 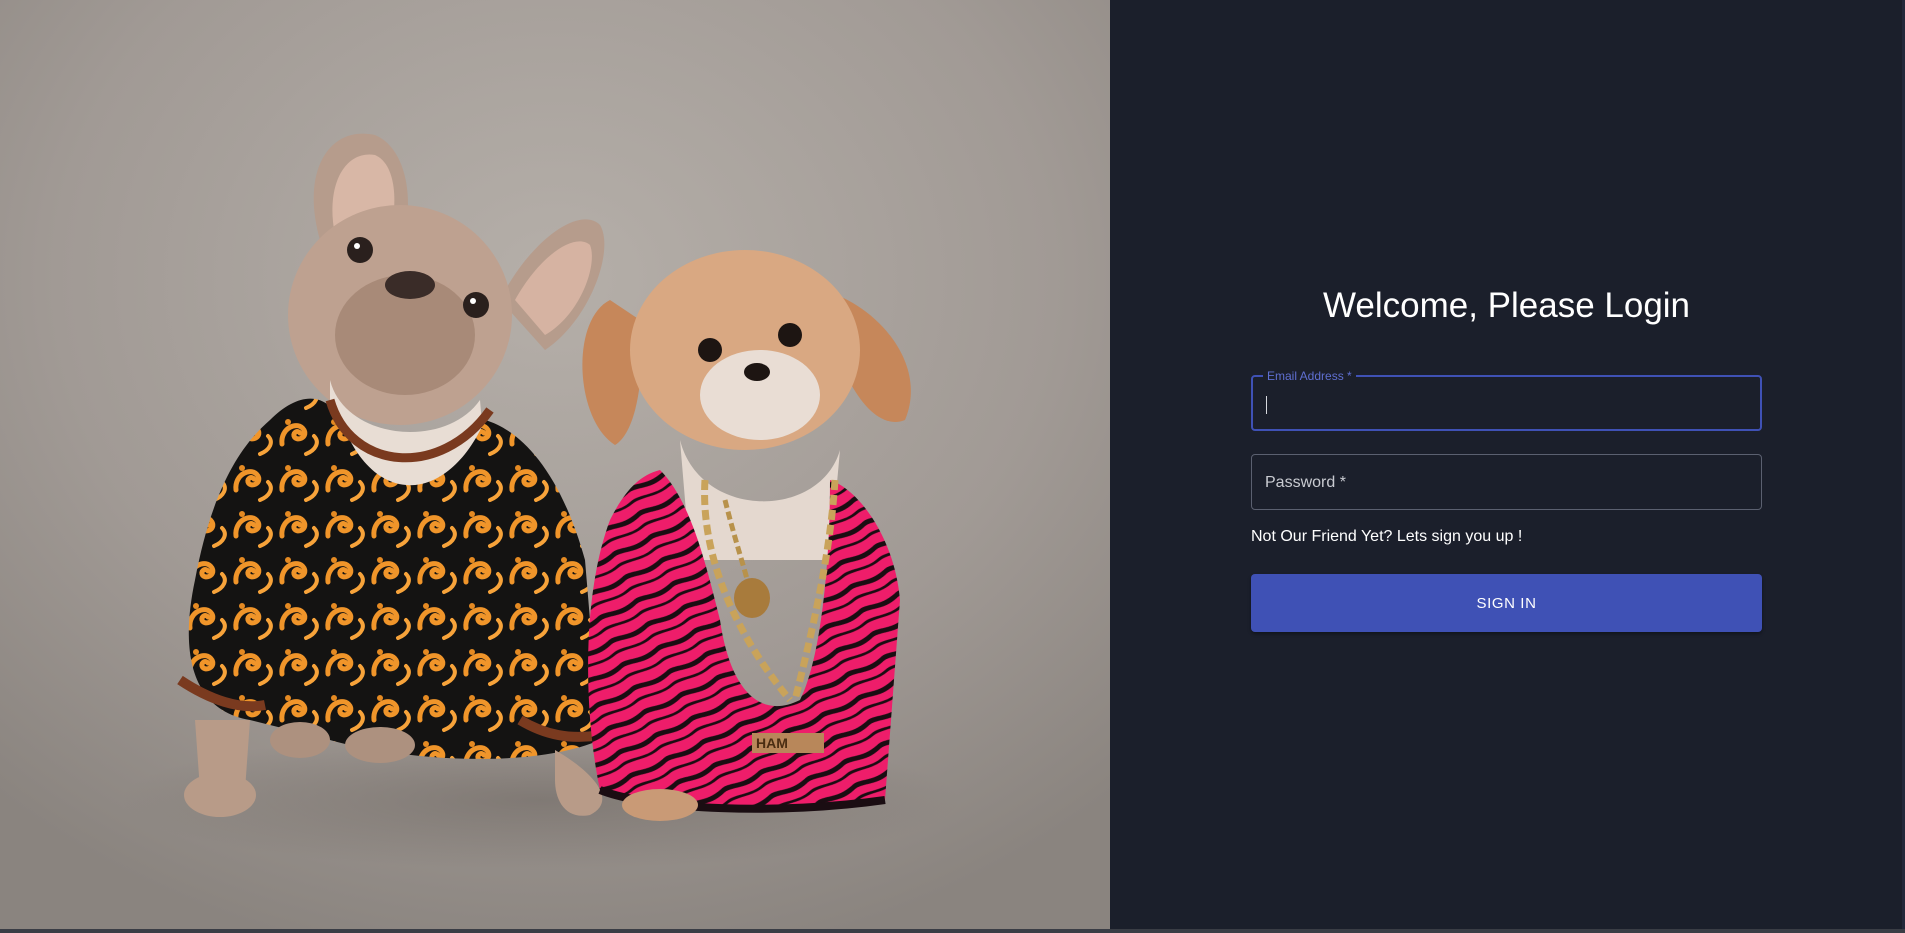 What do you see at coordinates (1506, 305) in the screenshot?
I see `page-title: Welcome, Please Login` at bounding box center [1506, 305].